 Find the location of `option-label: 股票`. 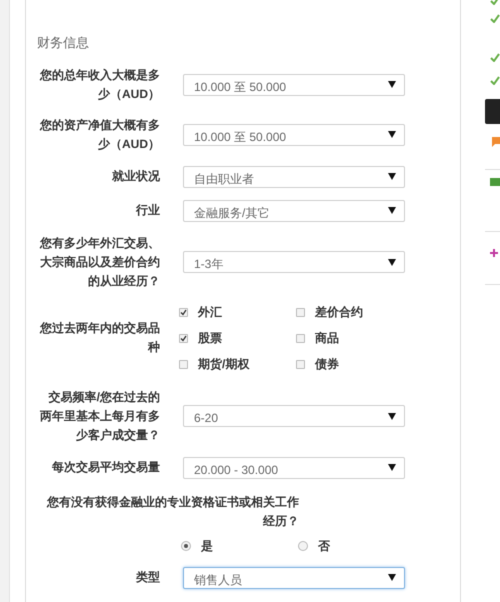

option-label: 股票 is located at coordinates (210, 338).